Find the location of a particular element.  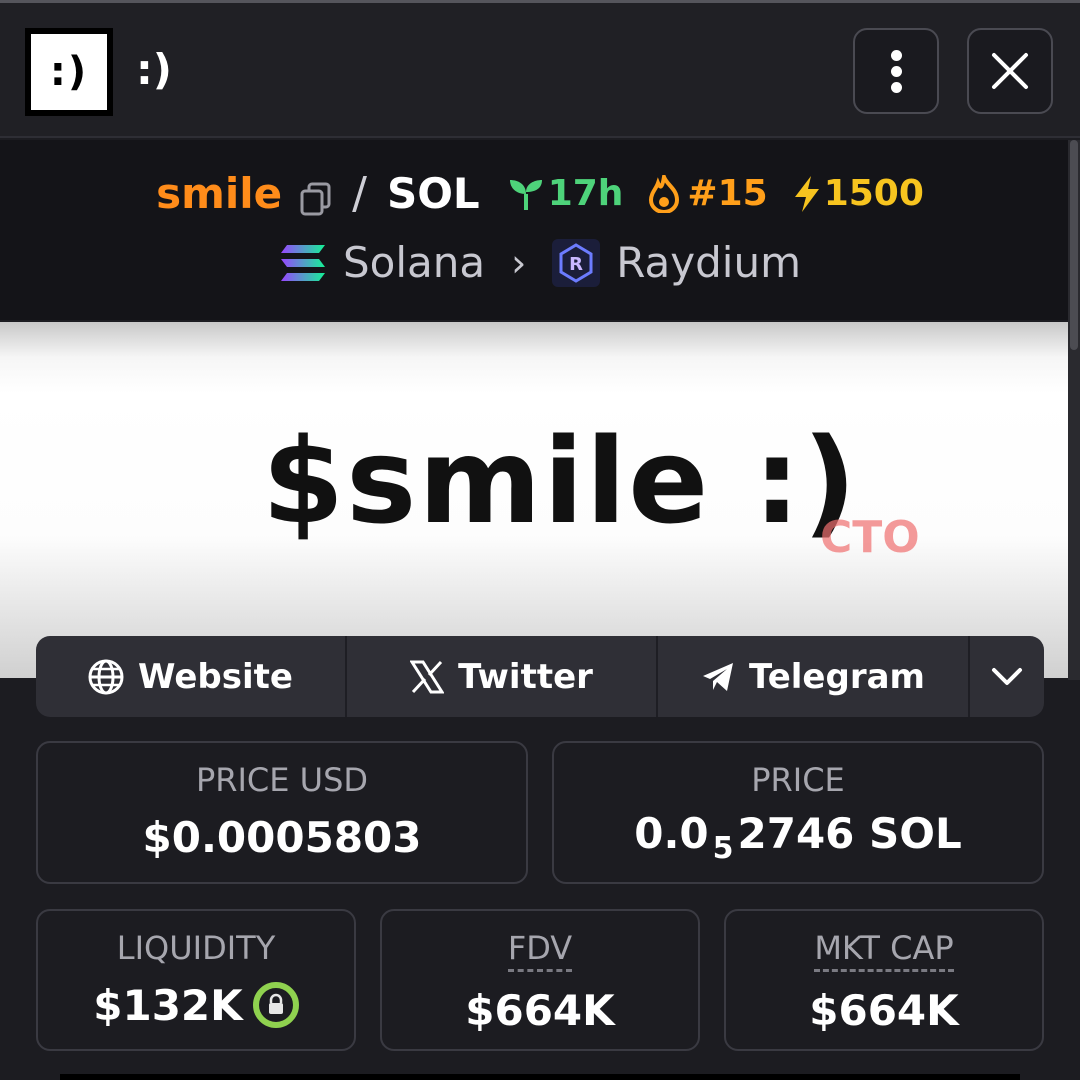

globe-icon is located at coordinates (106, 676).